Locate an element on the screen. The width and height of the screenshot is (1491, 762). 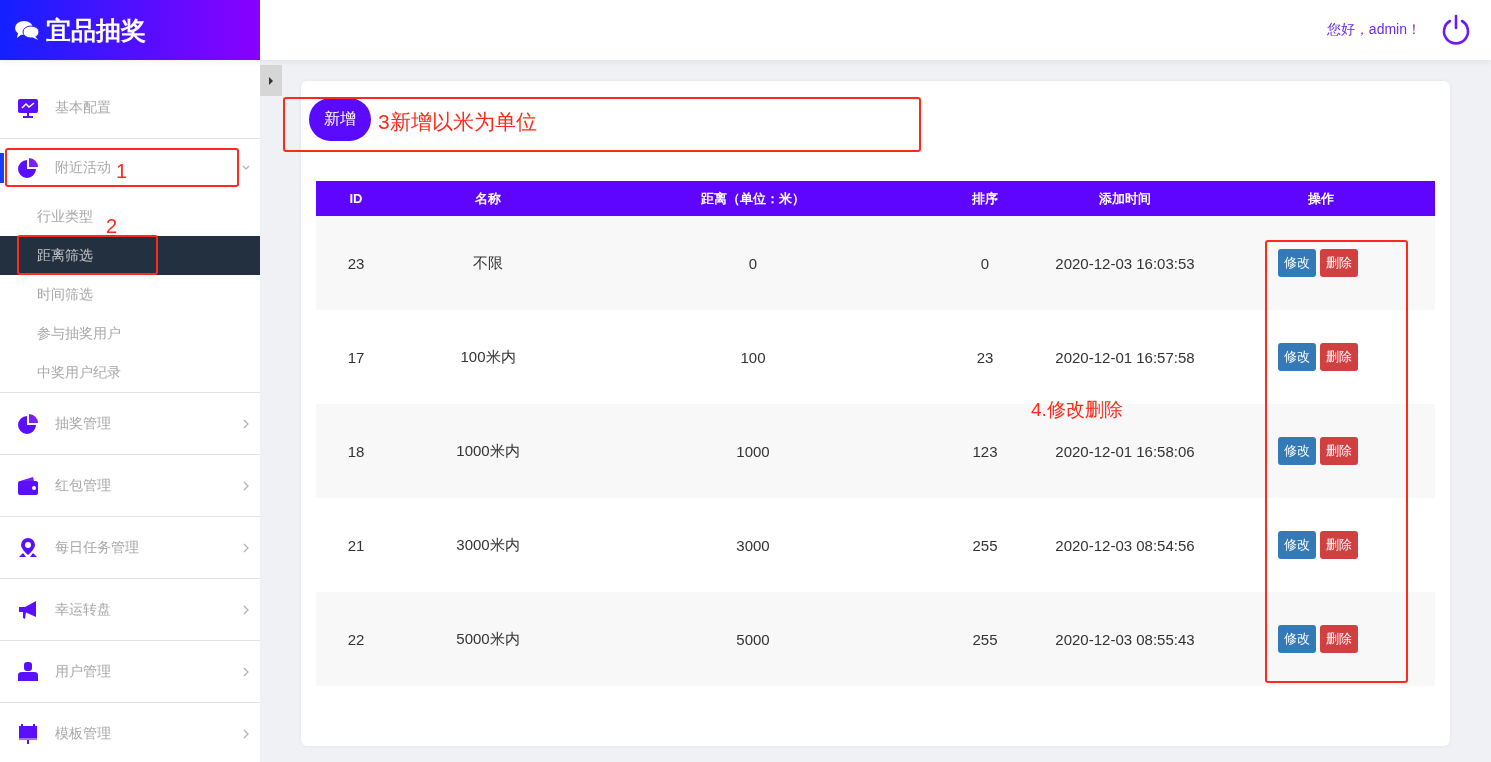
sidebar-item: 模板管理 is located at coordinates (130, 732).